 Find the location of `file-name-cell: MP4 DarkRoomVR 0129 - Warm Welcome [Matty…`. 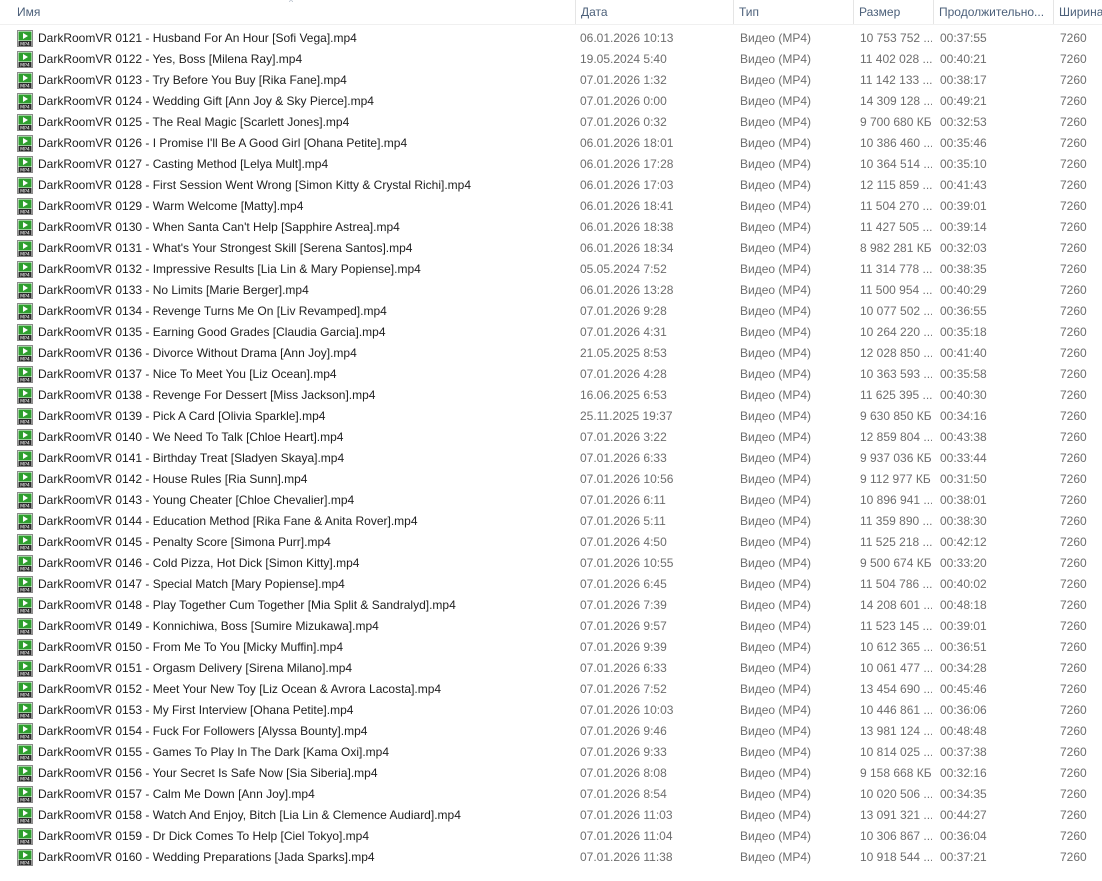

file-name-cell: MP4 DarkRoomVR 0129 - Warm Welcome [Matty… is located at coordinates (294, 206).